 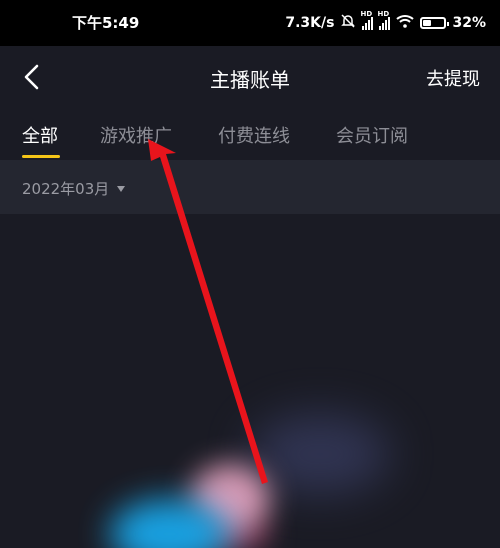 What do you see at coordinates (435, 23) in the screenshot?
I see `battery-icon` at bounding box center [435, 23].